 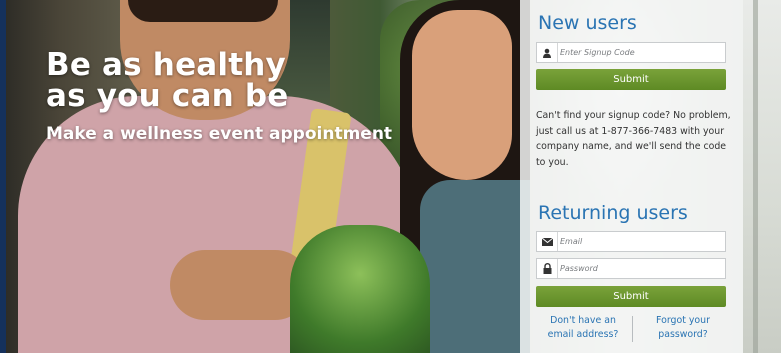 I want to click on forgot-password-link: Forgot your password?, so click(x=683, y=327).